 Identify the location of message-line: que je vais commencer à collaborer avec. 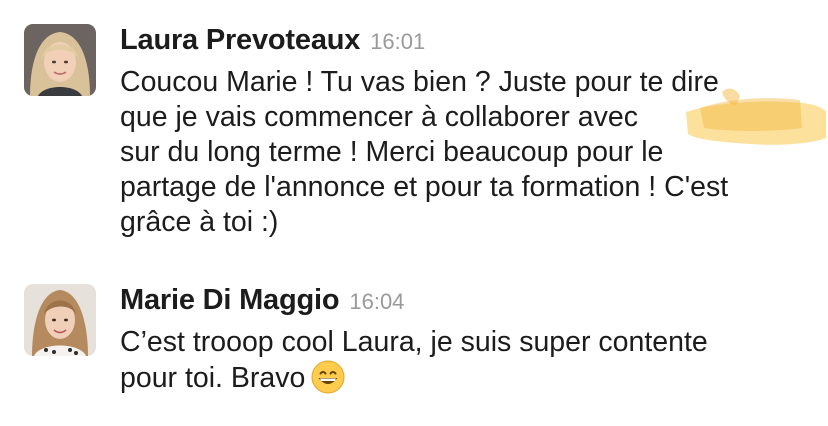
(379, 117).